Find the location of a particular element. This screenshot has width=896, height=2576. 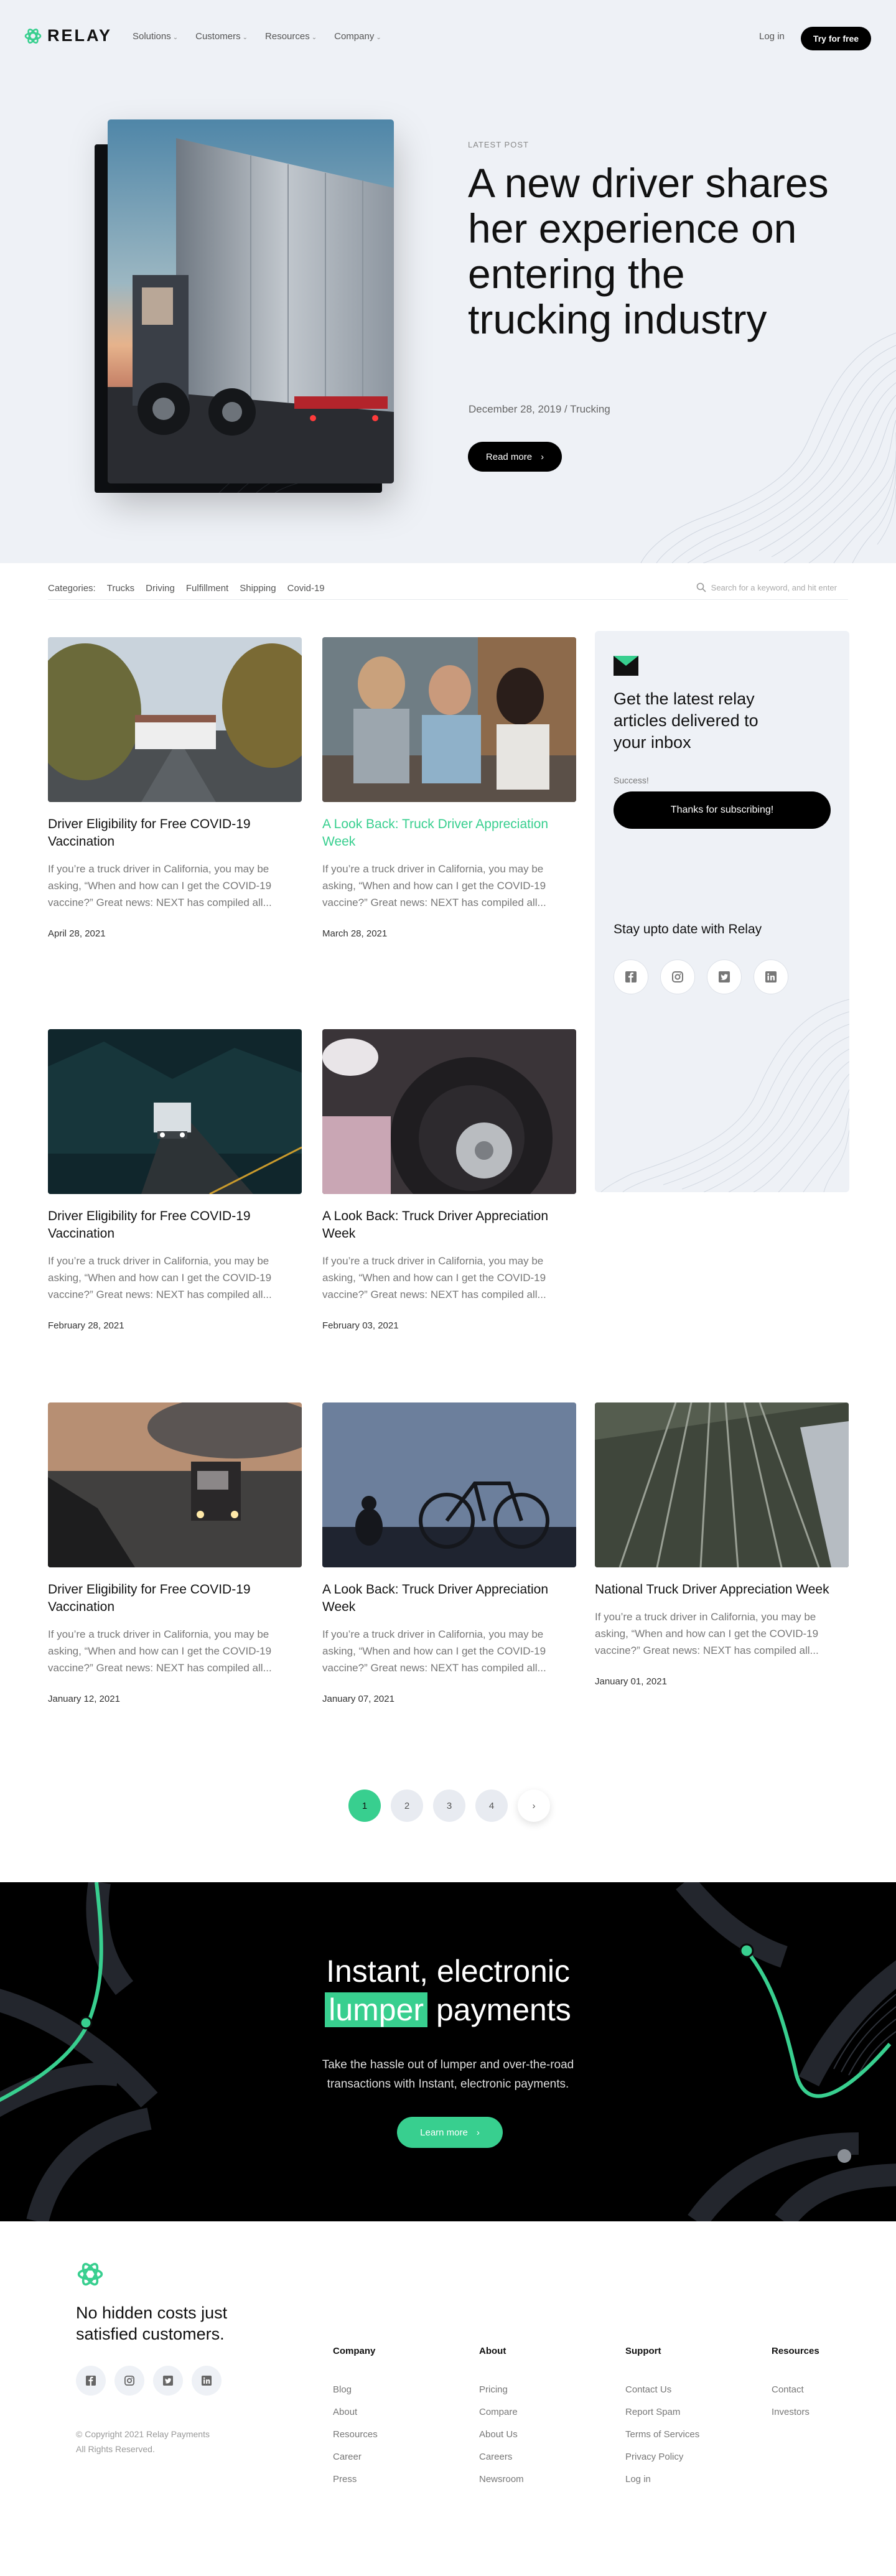

category-trucks: Trucks is located at coordinates (121, 588).